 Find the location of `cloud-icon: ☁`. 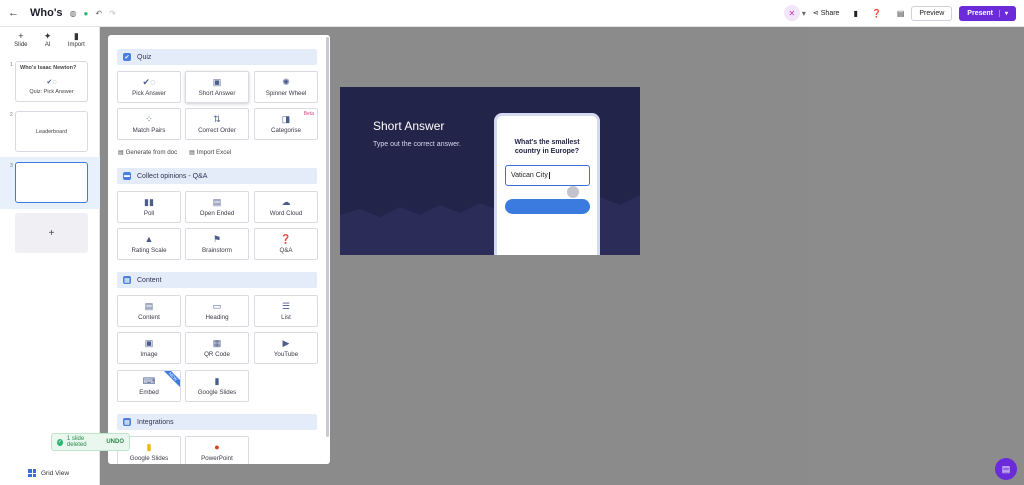

cloud-icon: ☁ is located at coordinates (286, 201).